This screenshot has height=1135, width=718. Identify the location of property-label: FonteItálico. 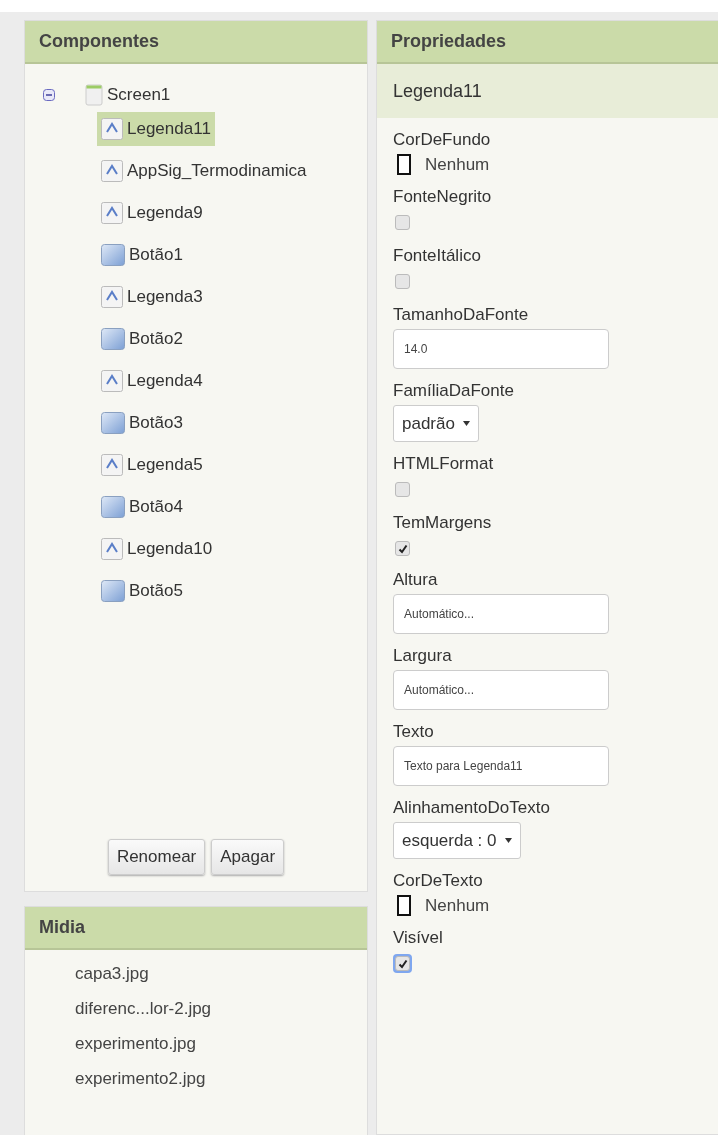
(437, 256).